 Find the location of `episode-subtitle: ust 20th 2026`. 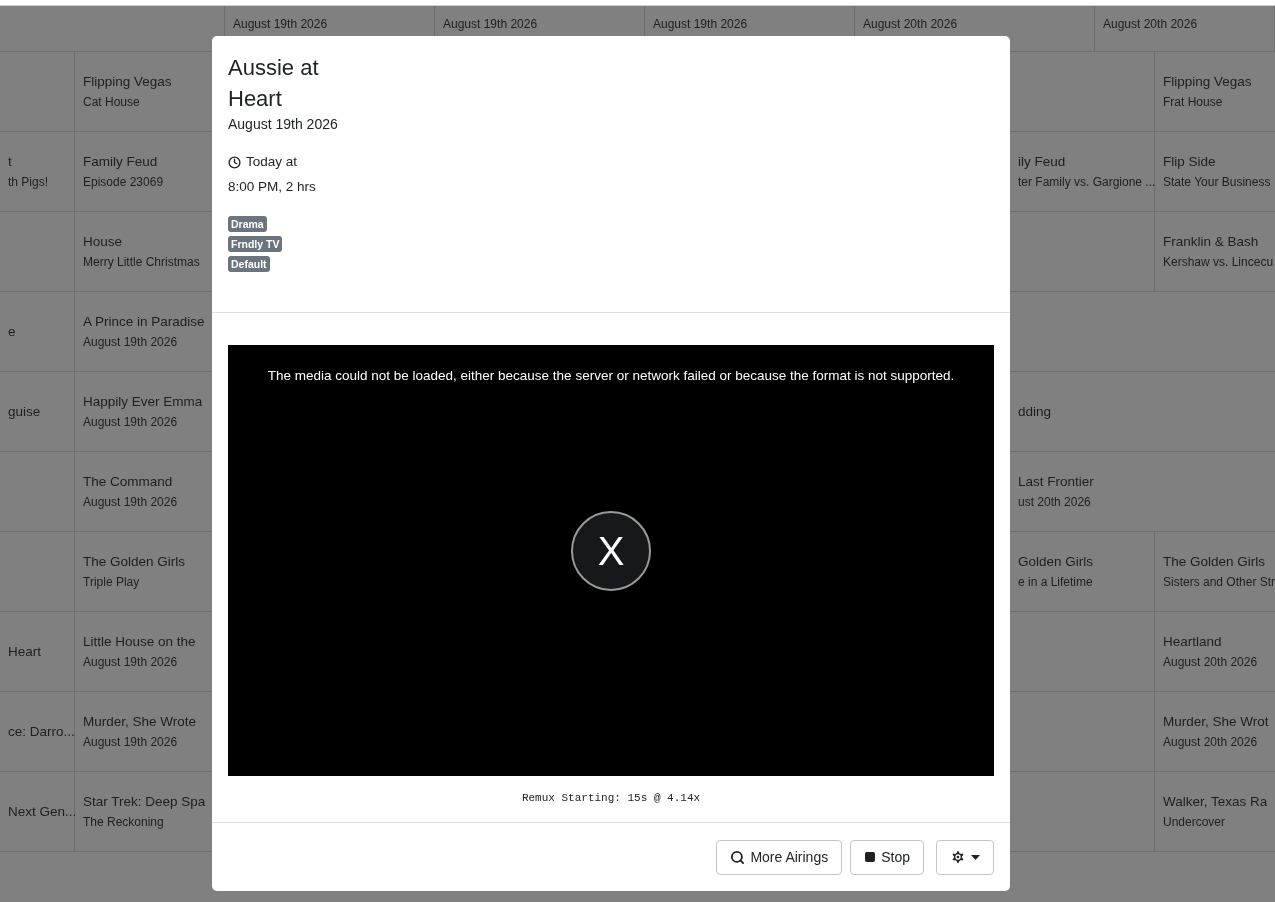

episode-subtitle: ust 20th 2026 is located at coordinates (1055, 502).